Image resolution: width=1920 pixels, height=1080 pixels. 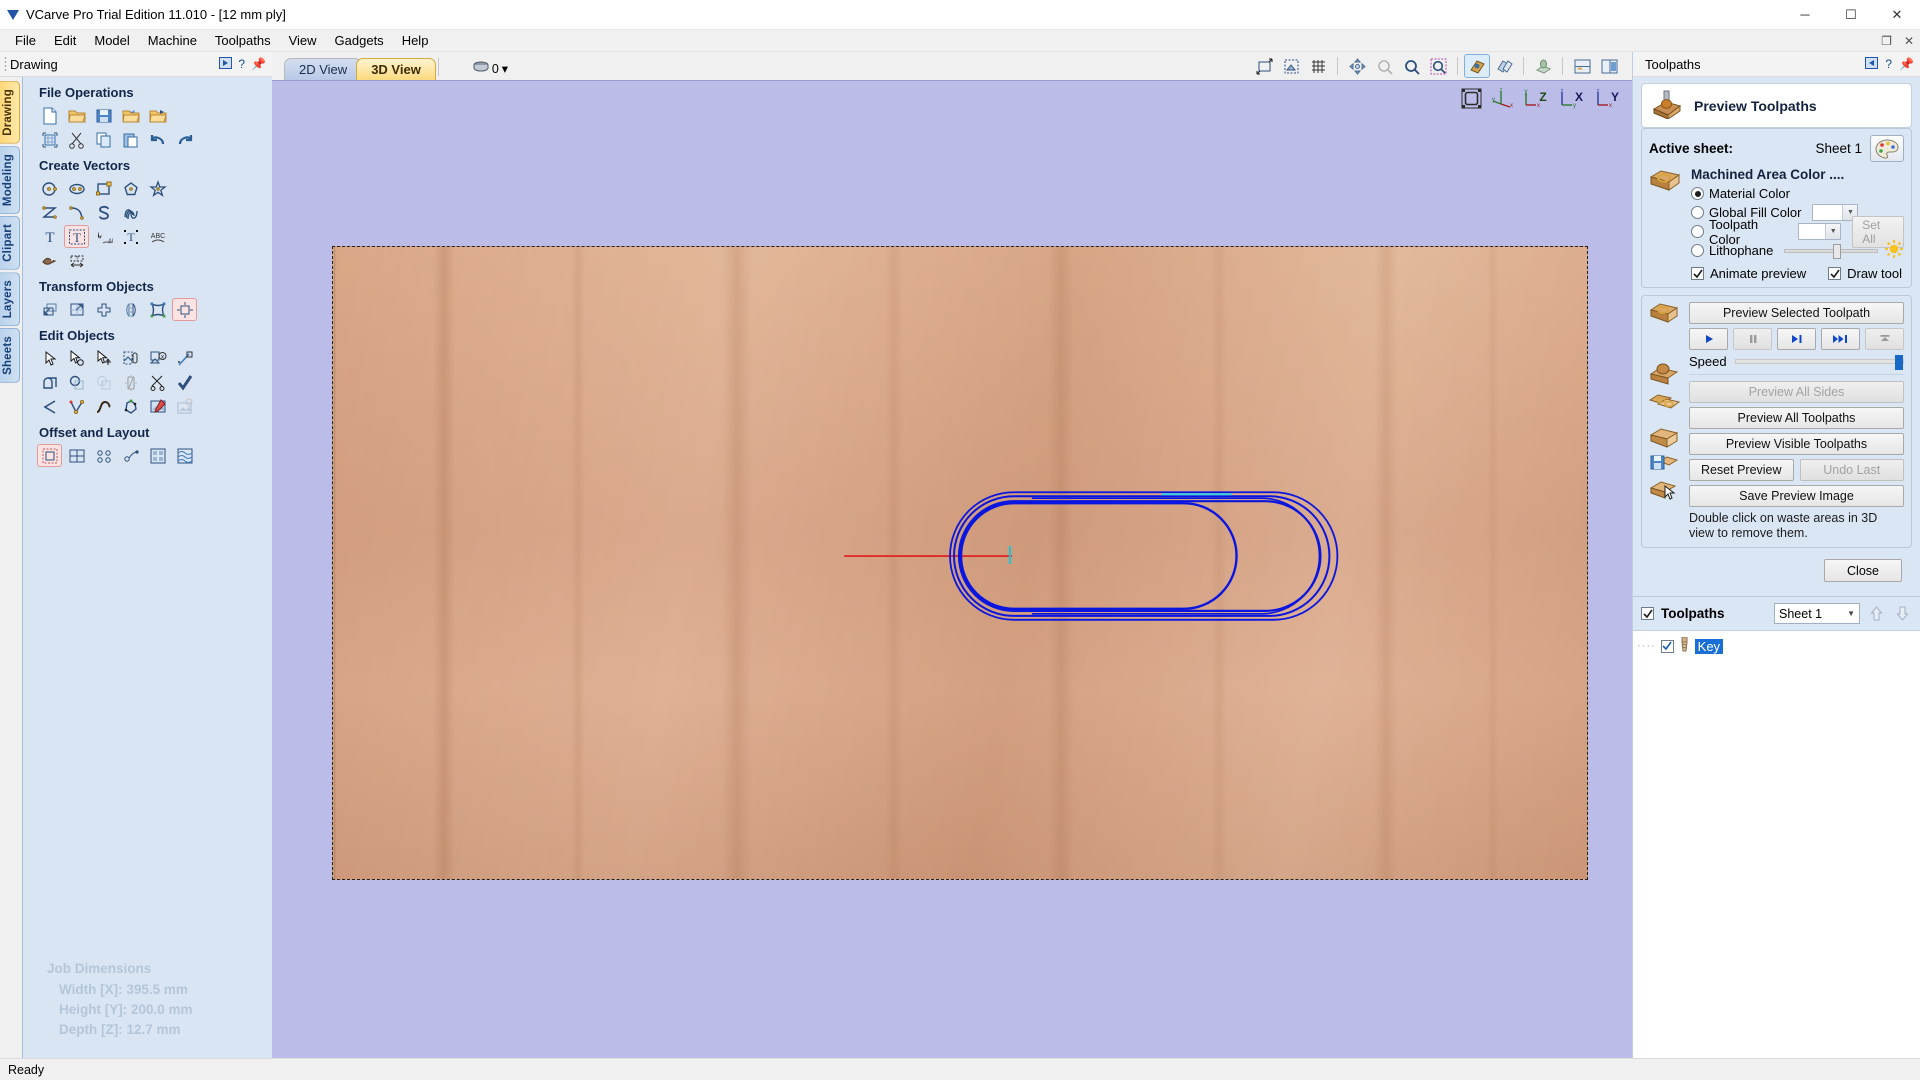 What do you see at coordinates (1863, 570) in the screenshot?
I see `close-panel-button: Close` at bounding box center [1863, 570].